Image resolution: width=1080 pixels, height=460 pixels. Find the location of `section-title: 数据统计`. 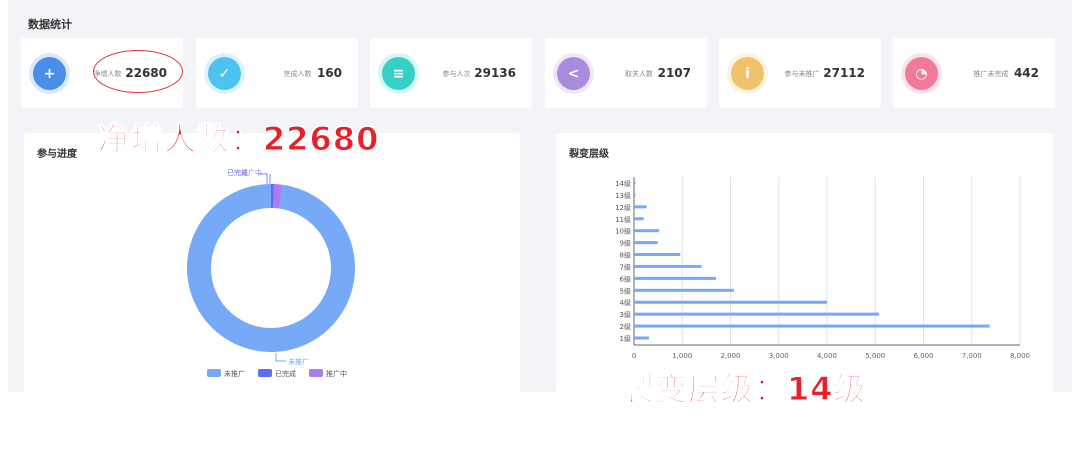

section-title: 数据统计 is located at coordinates (50, 24).